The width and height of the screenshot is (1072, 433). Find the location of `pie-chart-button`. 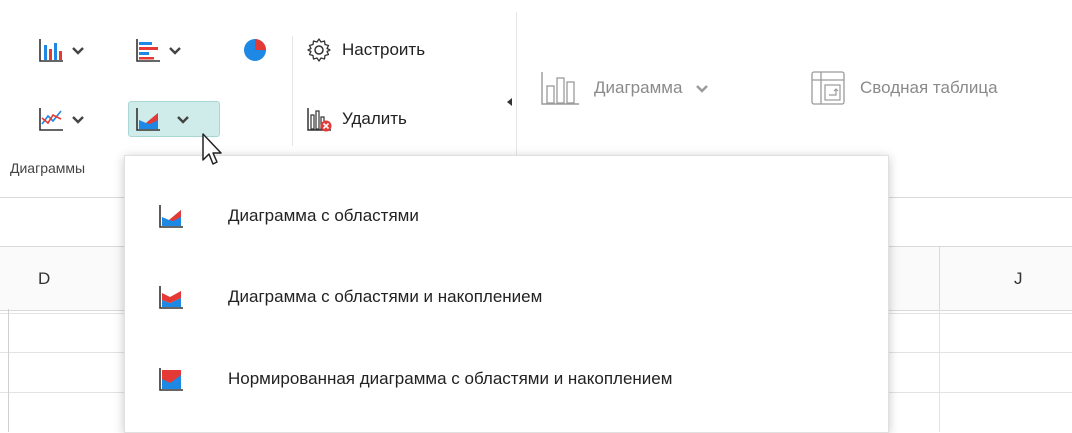

pie-chart-button is located at coordinates (255, 50).